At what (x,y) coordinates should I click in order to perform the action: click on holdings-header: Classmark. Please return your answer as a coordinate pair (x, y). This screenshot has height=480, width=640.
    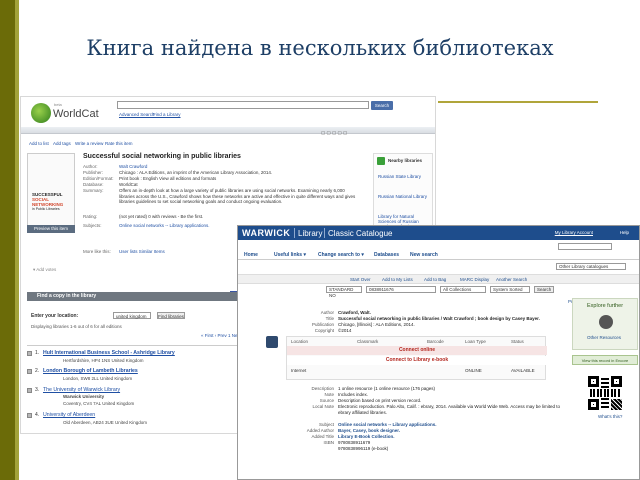
    Looking at the image, I should click on (368, 341).